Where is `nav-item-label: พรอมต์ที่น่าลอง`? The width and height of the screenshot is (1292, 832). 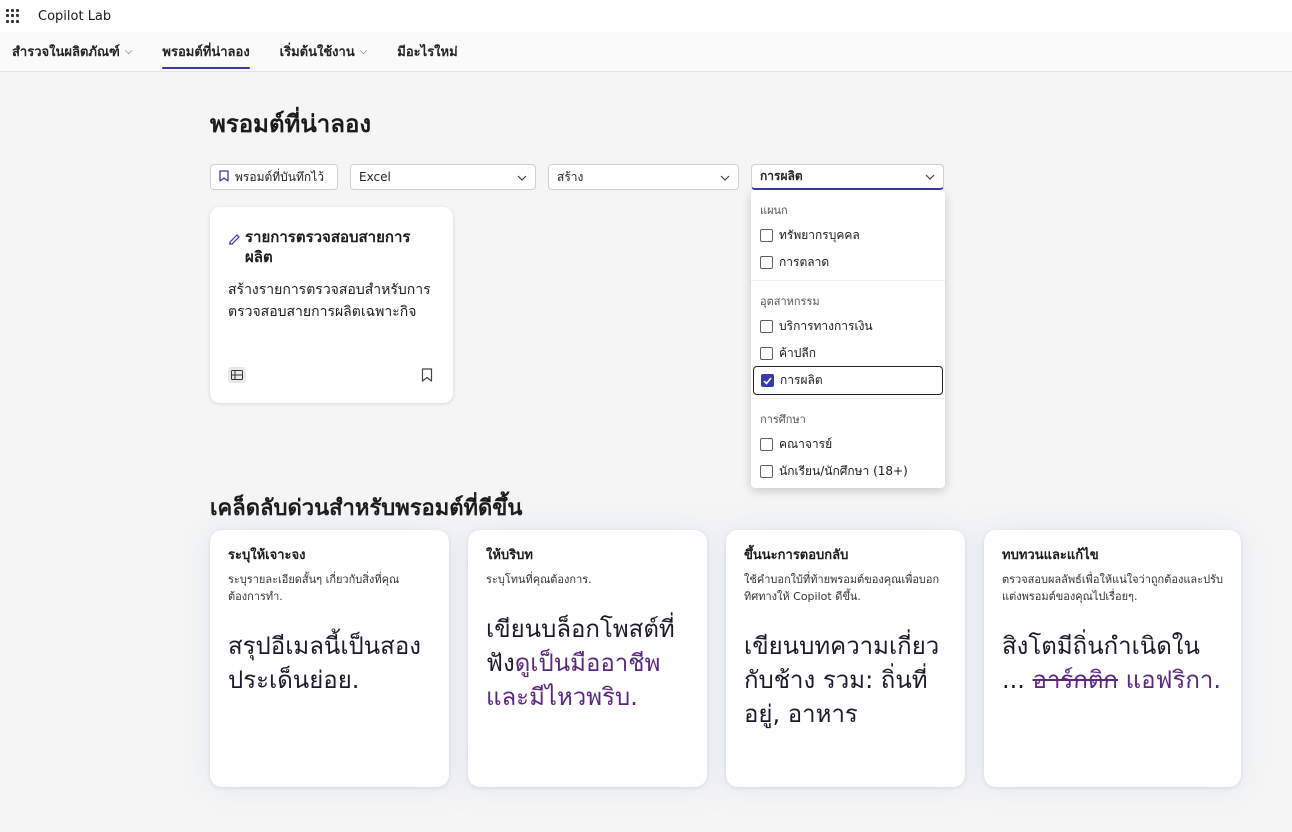
nav-item-label: พรอมต์ที่น่าลอง is located at coordinates (206, 52).